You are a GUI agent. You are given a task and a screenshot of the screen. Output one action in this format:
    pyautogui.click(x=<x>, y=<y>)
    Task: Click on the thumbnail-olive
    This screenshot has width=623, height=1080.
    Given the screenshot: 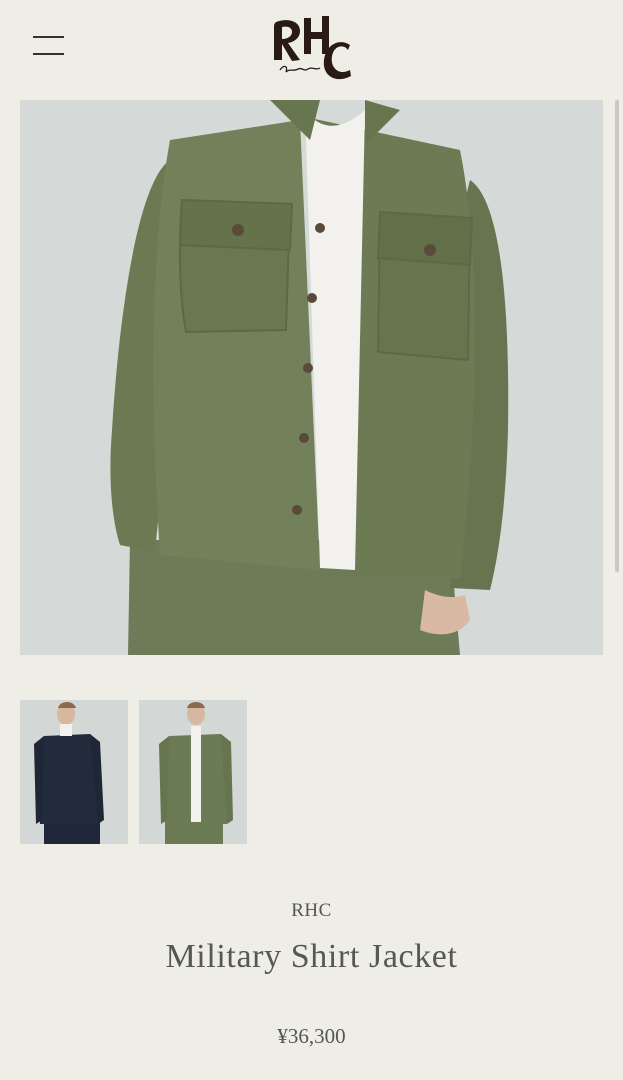 What is the action you would take?
    pyautogui.click(x=193, y=772)
    